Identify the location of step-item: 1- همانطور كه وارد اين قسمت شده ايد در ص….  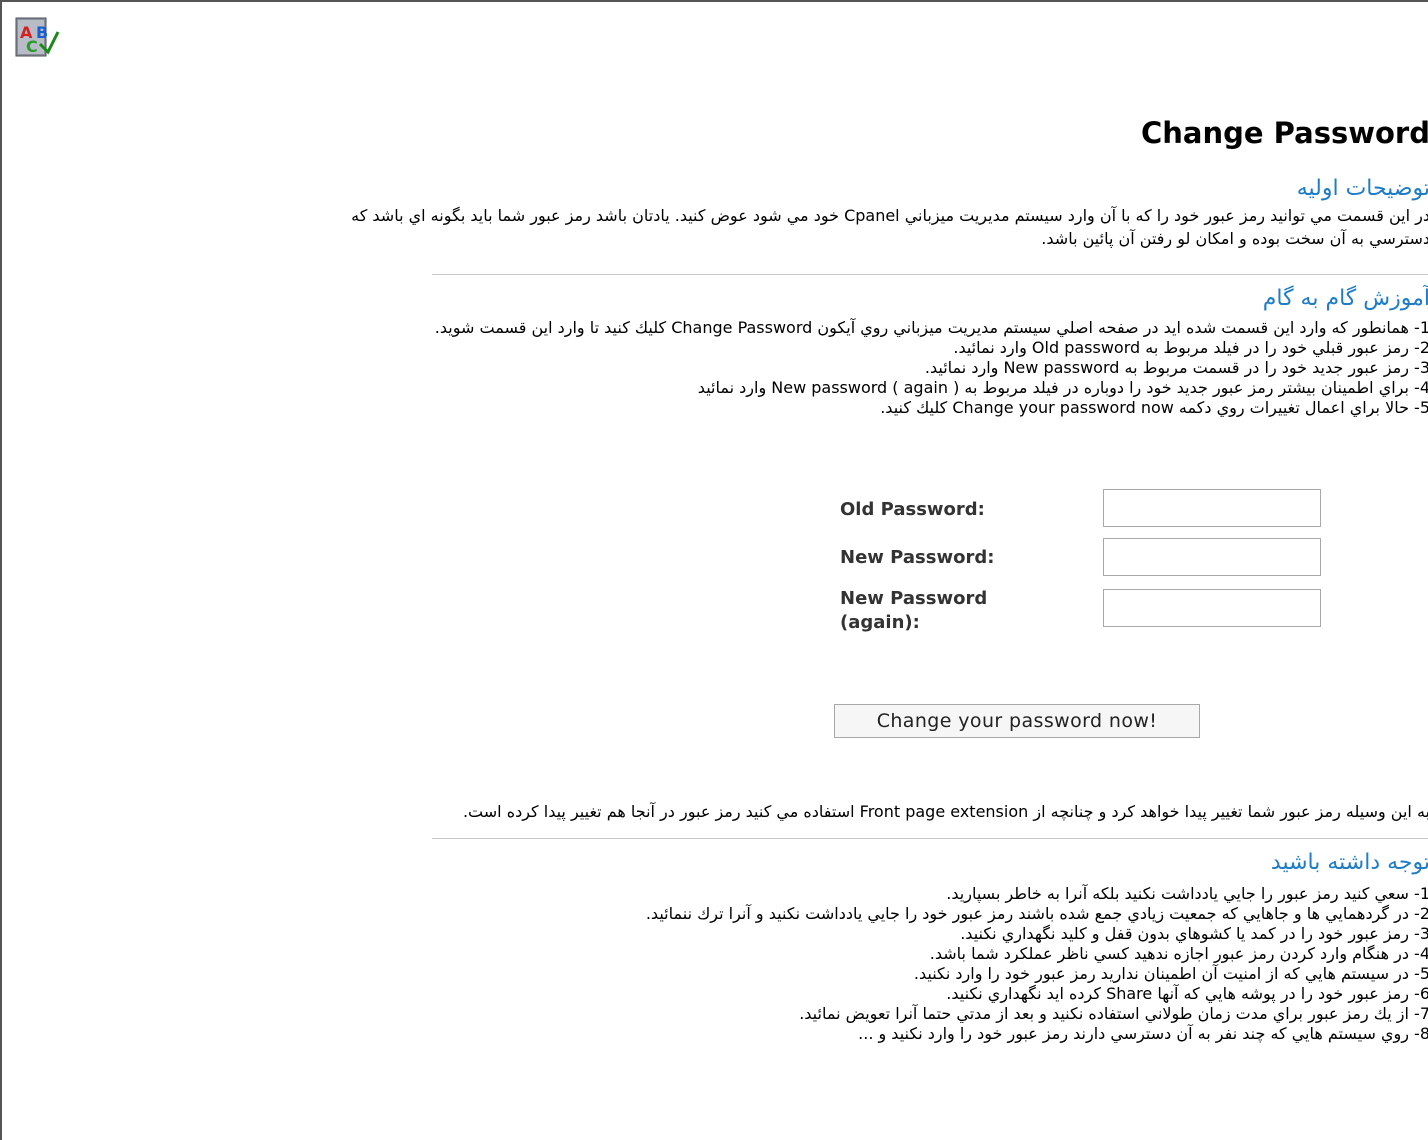
(931, 327).